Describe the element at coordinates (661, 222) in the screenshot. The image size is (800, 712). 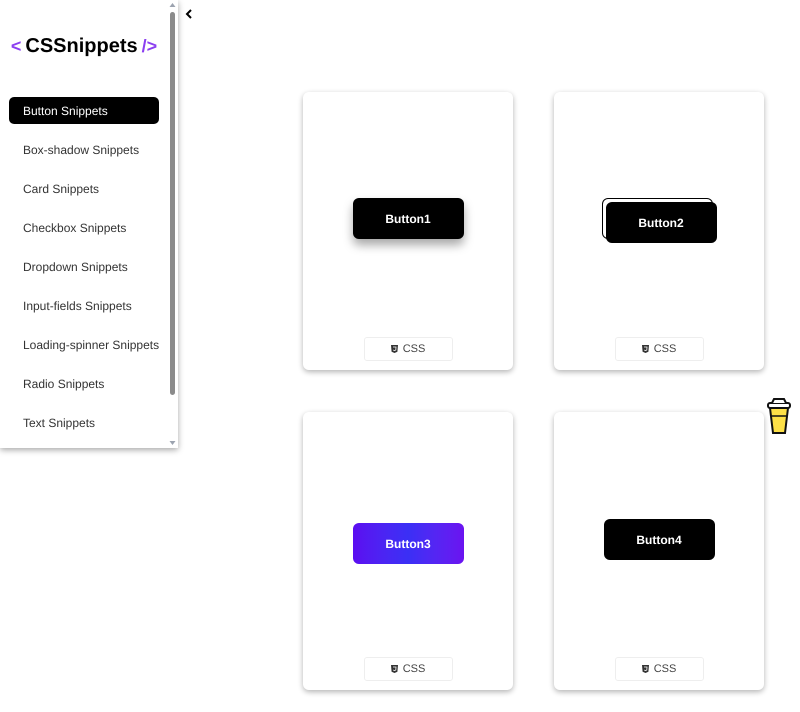
I see `demo-button: Button2` at that location.